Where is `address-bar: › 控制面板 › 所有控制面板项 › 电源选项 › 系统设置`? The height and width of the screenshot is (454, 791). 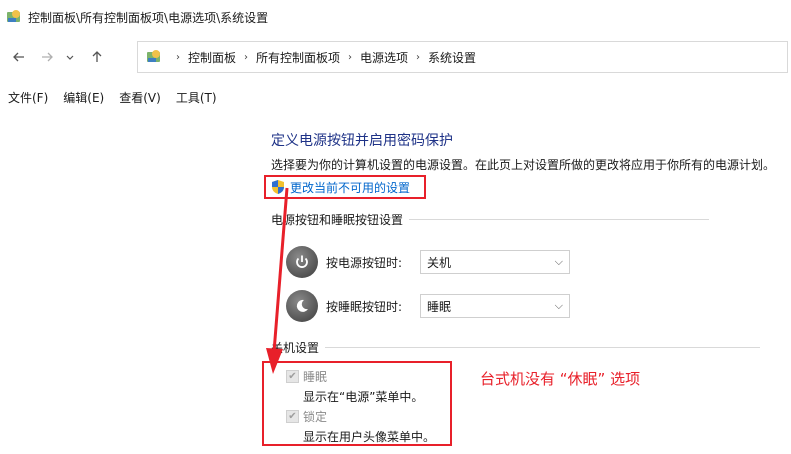 address-bar: › 控制面板 › 所有控制面板项 › 电源选项 › 系统设置 is located at coordinates (462, 57).